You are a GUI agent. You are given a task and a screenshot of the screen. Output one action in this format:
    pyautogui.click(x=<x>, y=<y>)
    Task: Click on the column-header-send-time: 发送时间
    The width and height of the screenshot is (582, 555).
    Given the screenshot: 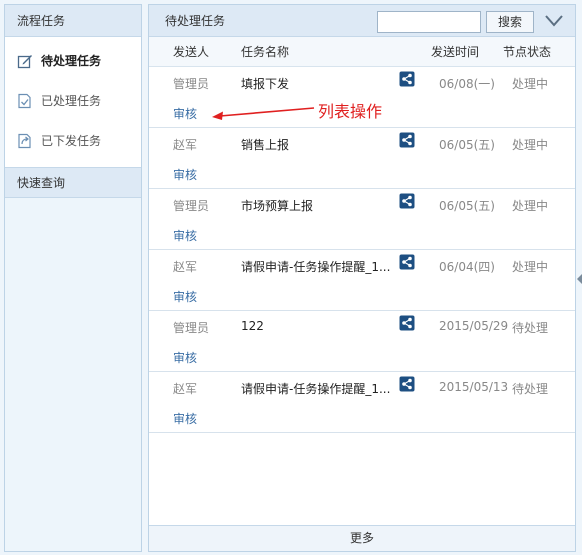 What is the action you would take?
    pyautogui.click(x=455, y=52)
    